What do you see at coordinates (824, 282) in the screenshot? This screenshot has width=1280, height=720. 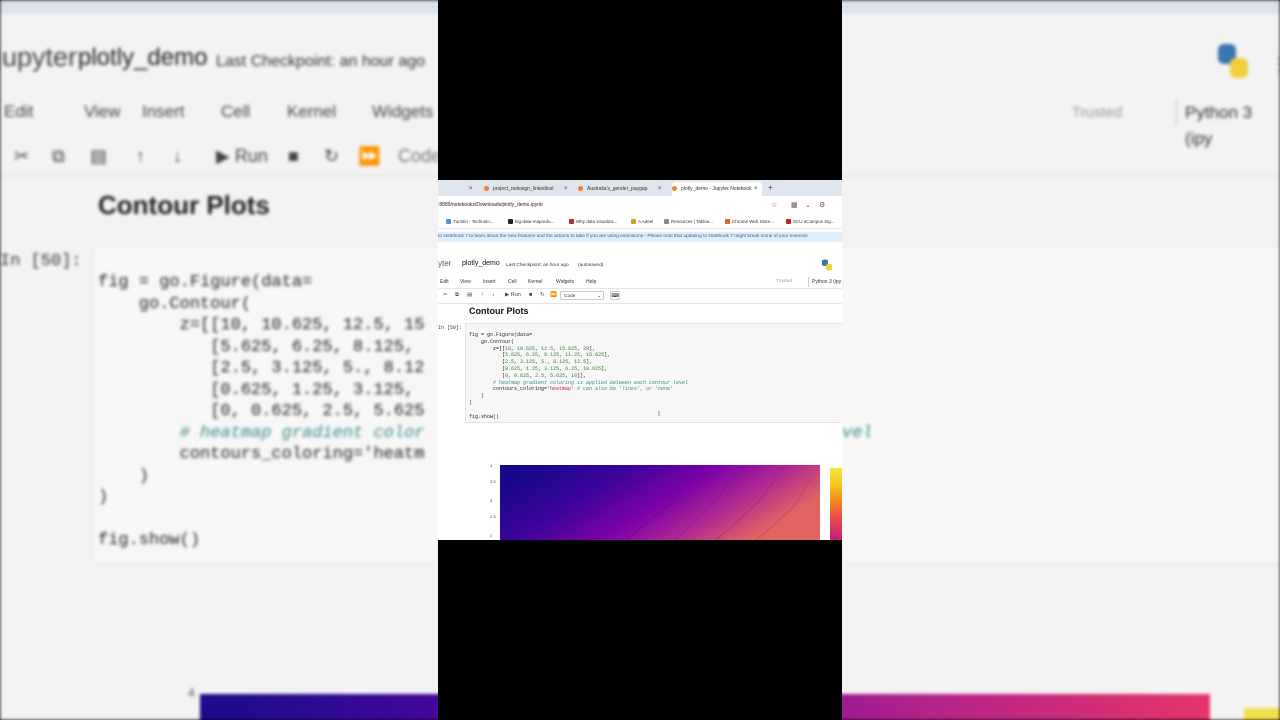 I see `kernel-indicator: Python 3 (ipy` at bounding box center [824, 282].